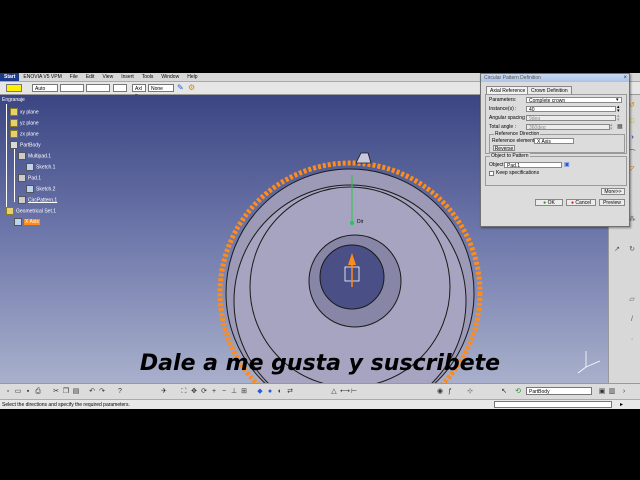 The height and width of the screenshot is (480, 640). Describe the element at coordinates (72, 88) in the screenshot. I see `line-type-combo` at that location.